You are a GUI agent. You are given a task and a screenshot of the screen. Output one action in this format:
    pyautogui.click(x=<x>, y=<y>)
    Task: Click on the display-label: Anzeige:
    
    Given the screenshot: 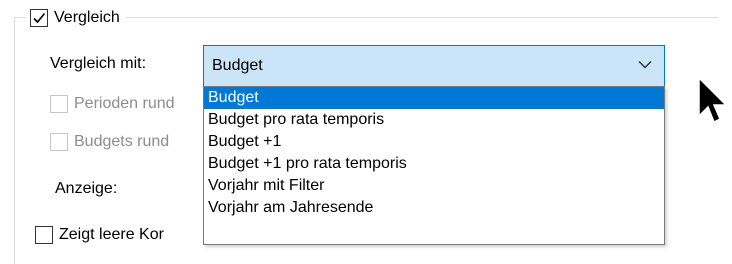 What is the action you would take?
    pyautogui.click(x=86, y=188)
    